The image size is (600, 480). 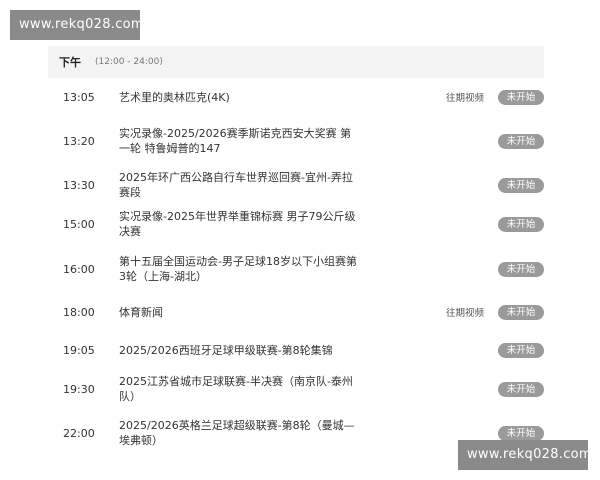 What do you see at coordinates (238, 224) in the screenshot?
I see `program-title: 实况录像-2025年世界举重锦标赛 男子79公斤级决赛` at bounding box center [238, 224].